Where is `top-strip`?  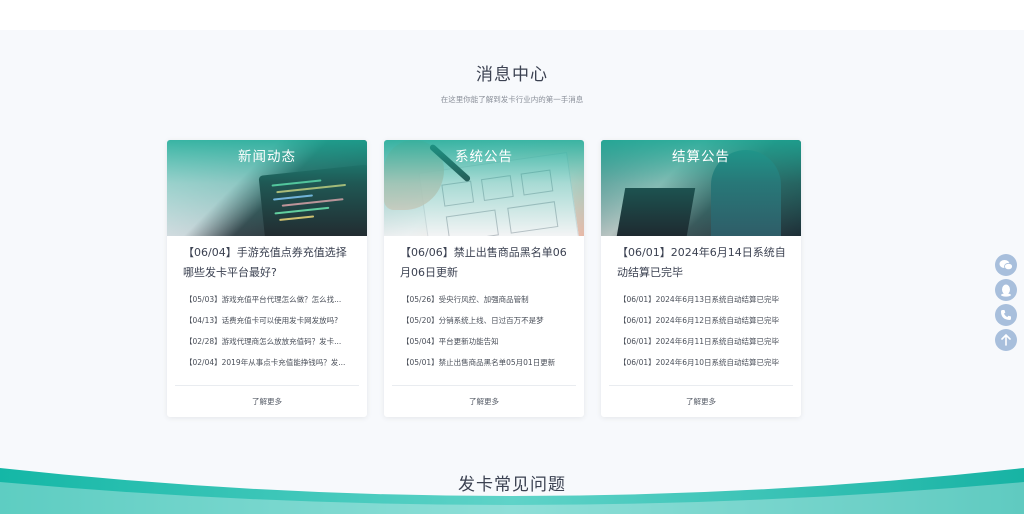
top-strip is located at coordinates (512, 15).